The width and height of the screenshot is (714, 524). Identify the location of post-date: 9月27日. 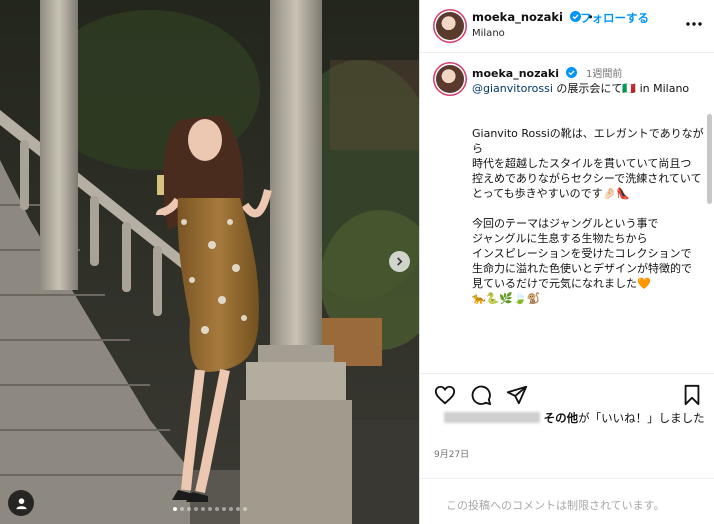
(451, 453).